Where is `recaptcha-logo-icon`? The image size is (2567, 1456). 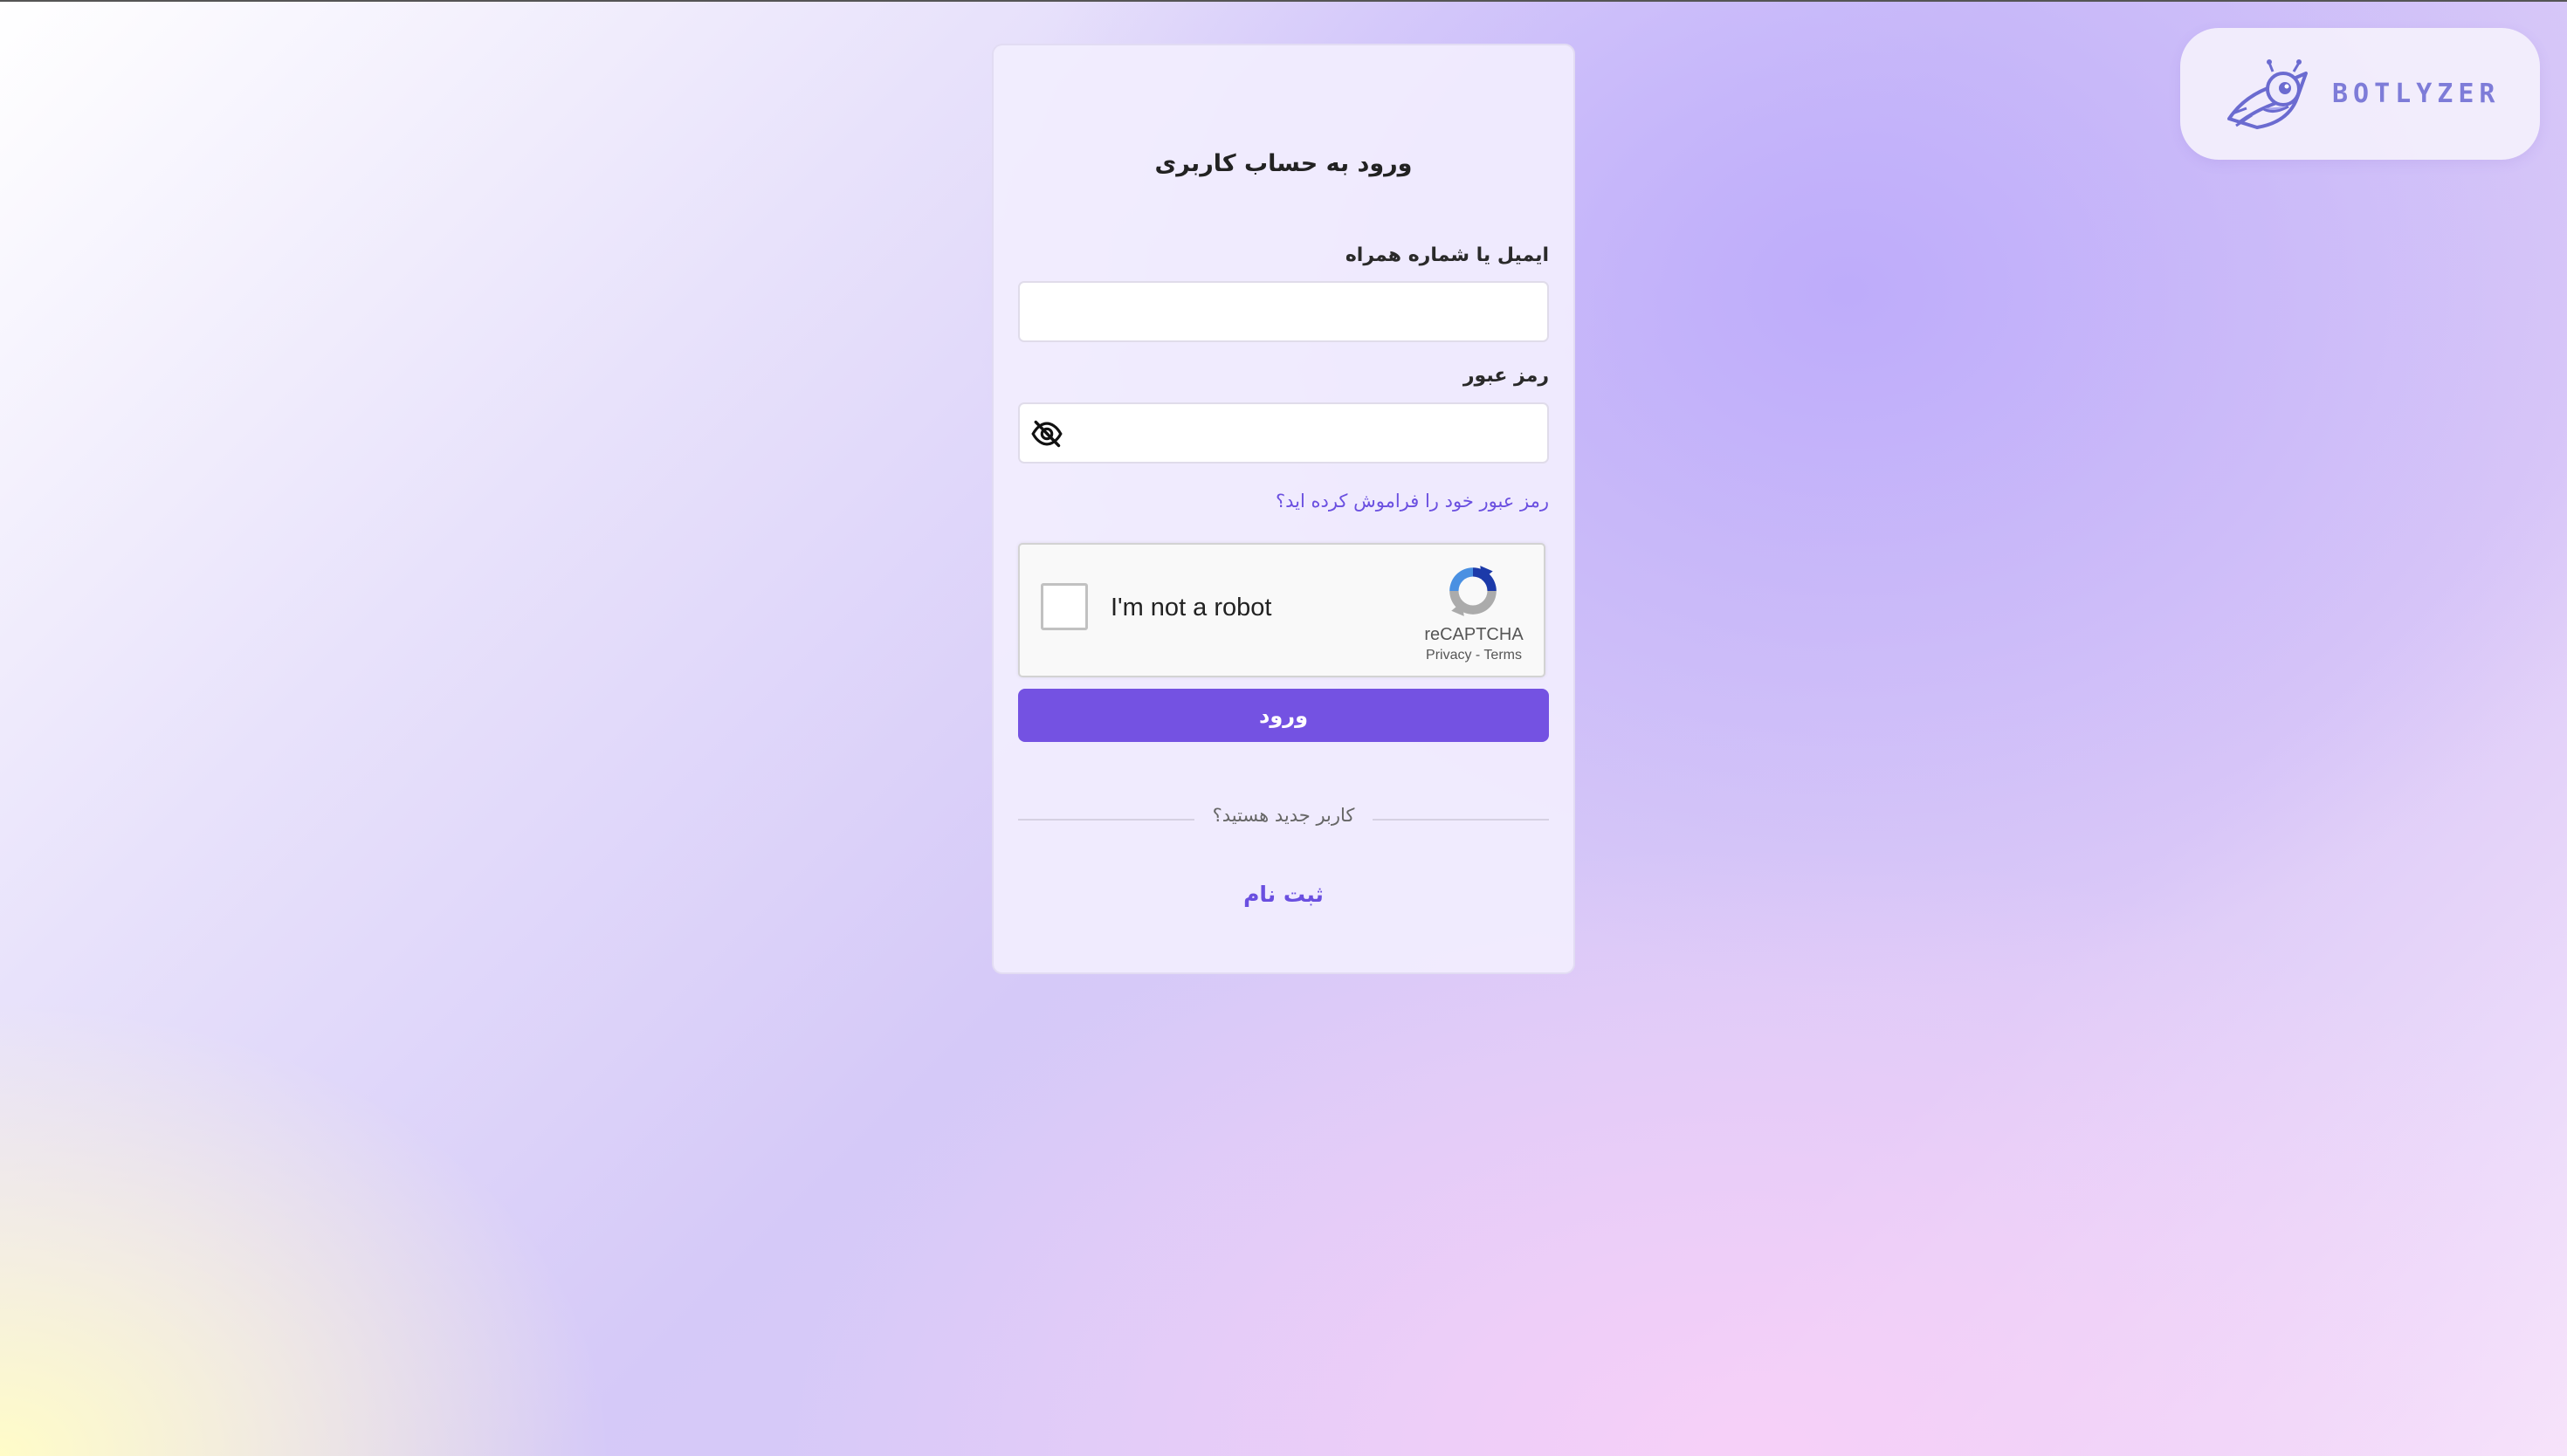 recaptcha-logo-icon is located at coordinates (1473, 591).